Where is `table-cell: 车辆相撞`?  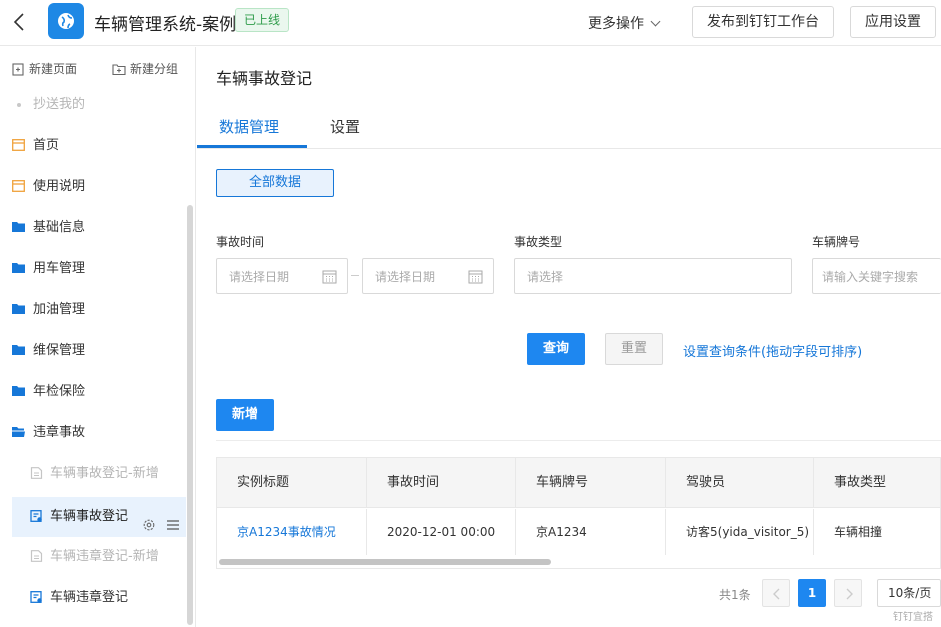 table-cell: 车辆相撞 is located at coordinates (858, 532).